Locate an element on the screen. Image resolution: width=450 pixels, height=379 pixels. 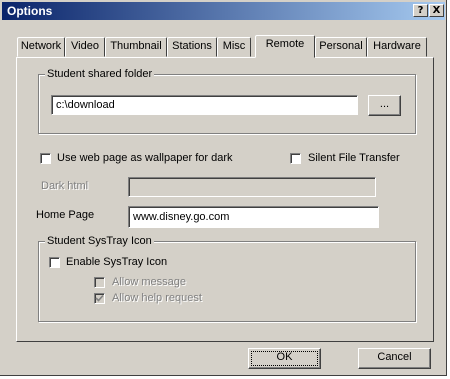
tab-personal: Personal is located at coordinates (341, 47).